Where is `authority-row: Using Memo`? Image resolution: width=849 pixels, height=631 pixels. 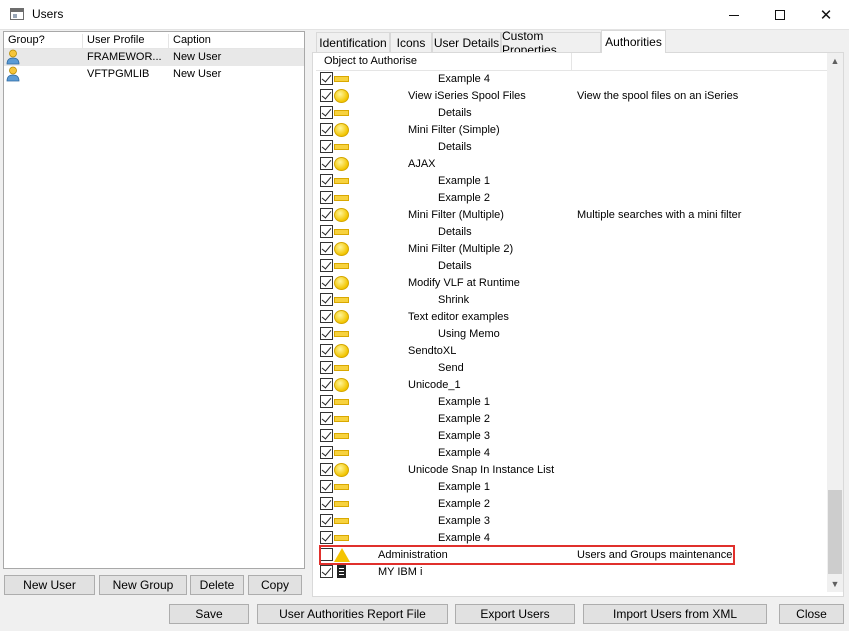
authority-row: Using Memo is located at coordinates (571, 334).